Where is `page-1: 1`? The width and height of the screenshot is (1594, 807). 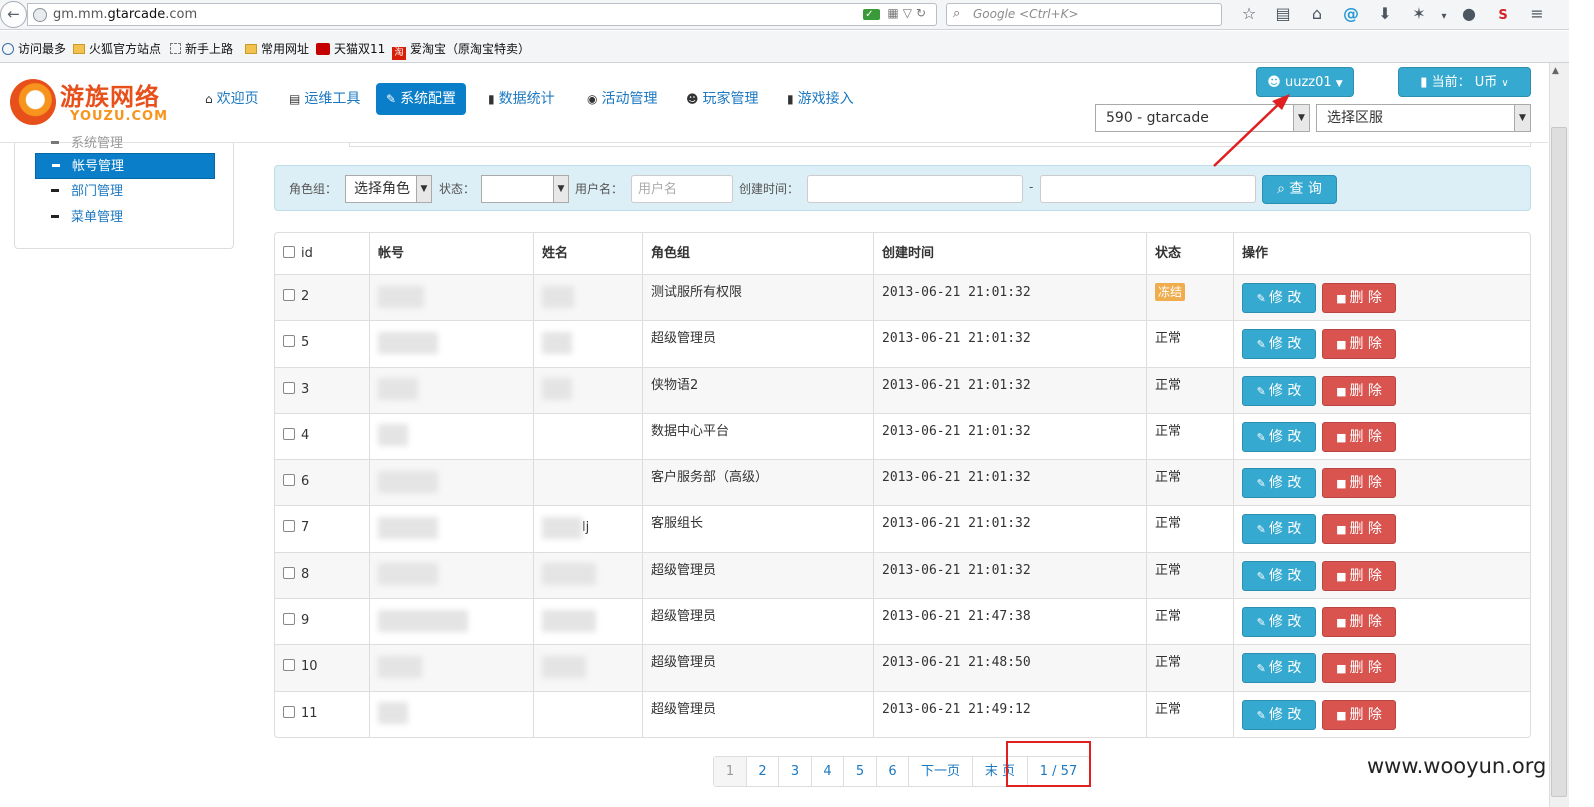 page-1: 1 is located at coordinates (730, 771).